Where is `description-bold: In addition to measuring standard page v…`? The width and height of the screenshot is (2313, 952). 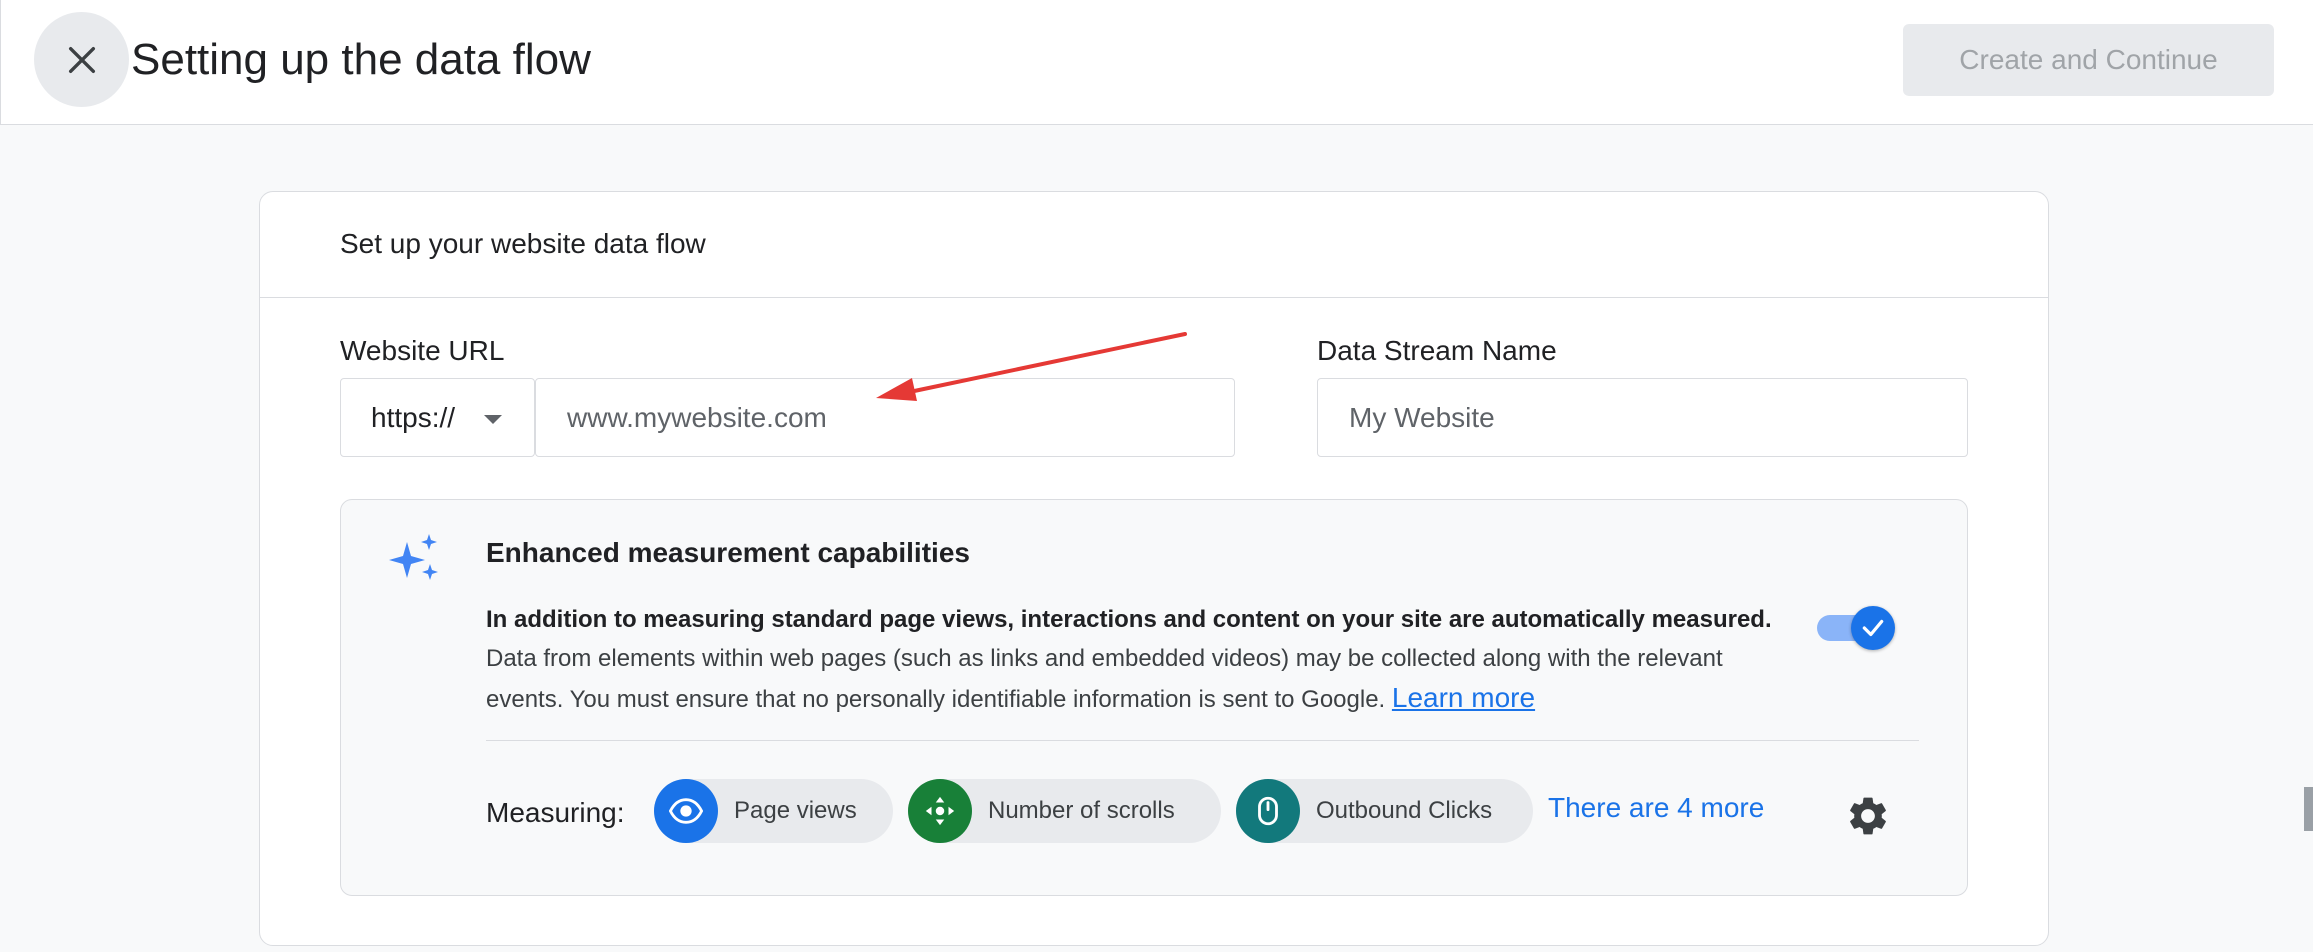
description-bold: In addition to measuring standard page v… is located at coordinates (1129, 619).